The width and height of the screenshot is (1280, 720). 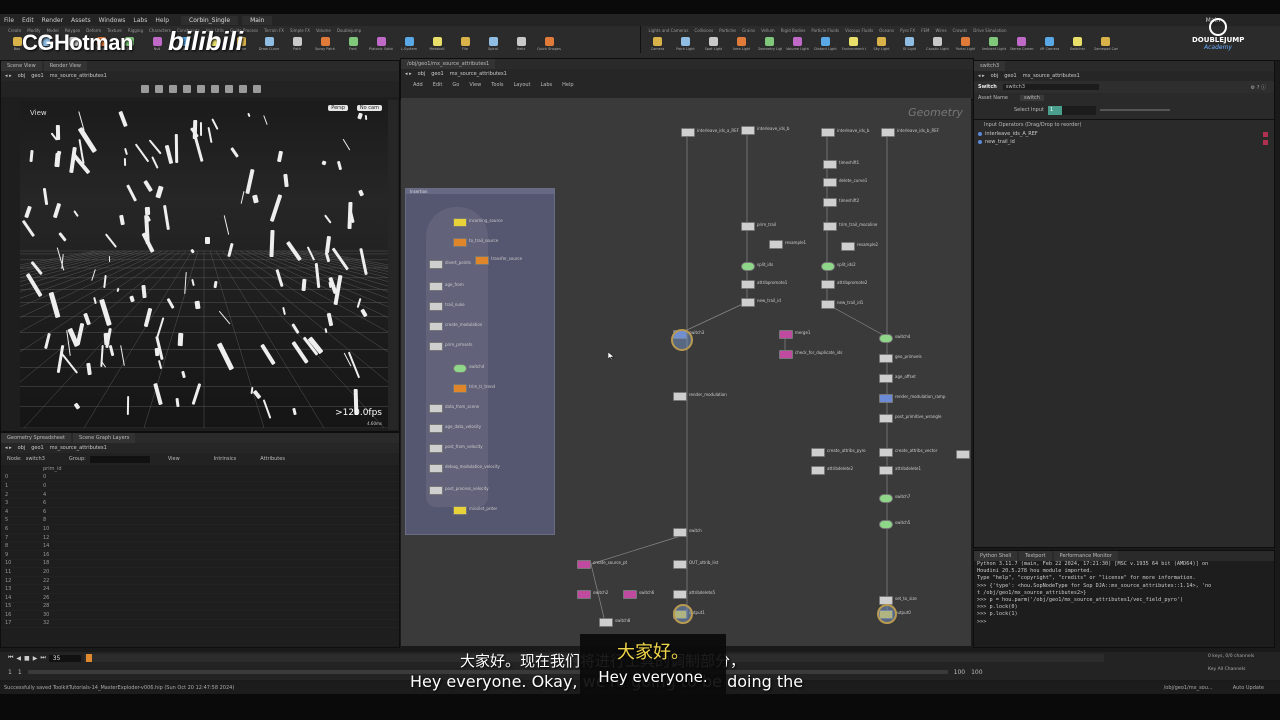 I want to click on attributes-menu: Attributes, so click(x=272, y=459).